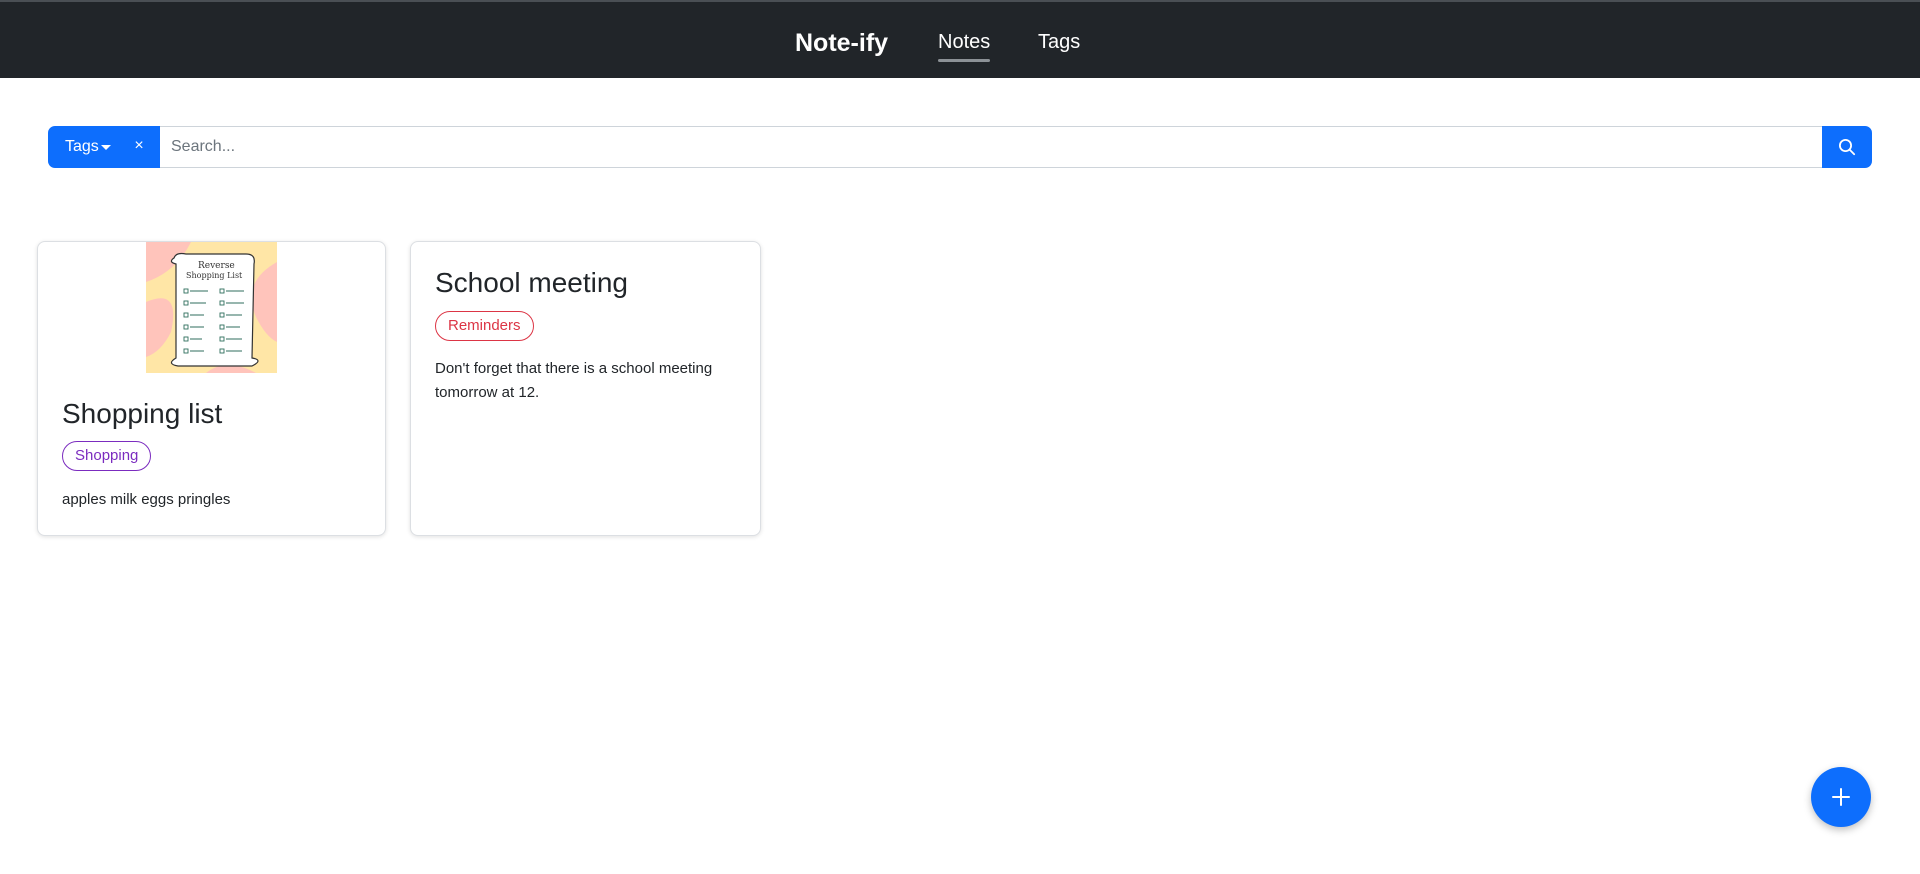 The width and height of the screenshot is (1920, 874). I want to click on caret-down-icon, so click(106, 147).